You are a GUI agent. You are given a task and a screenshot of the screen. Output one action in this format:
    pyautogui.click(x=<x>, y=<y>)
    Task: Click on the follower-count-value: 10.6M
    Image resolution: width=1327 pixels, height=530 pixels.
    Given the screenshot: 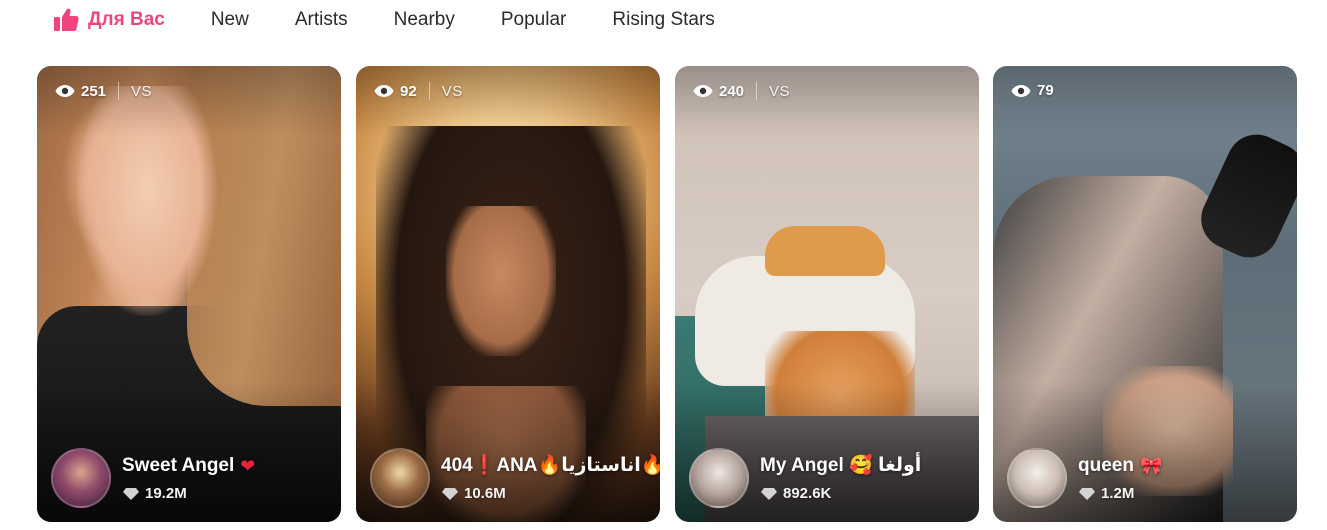 What is the action you would take?
    pyautogui.click(x=485, y=493)
    